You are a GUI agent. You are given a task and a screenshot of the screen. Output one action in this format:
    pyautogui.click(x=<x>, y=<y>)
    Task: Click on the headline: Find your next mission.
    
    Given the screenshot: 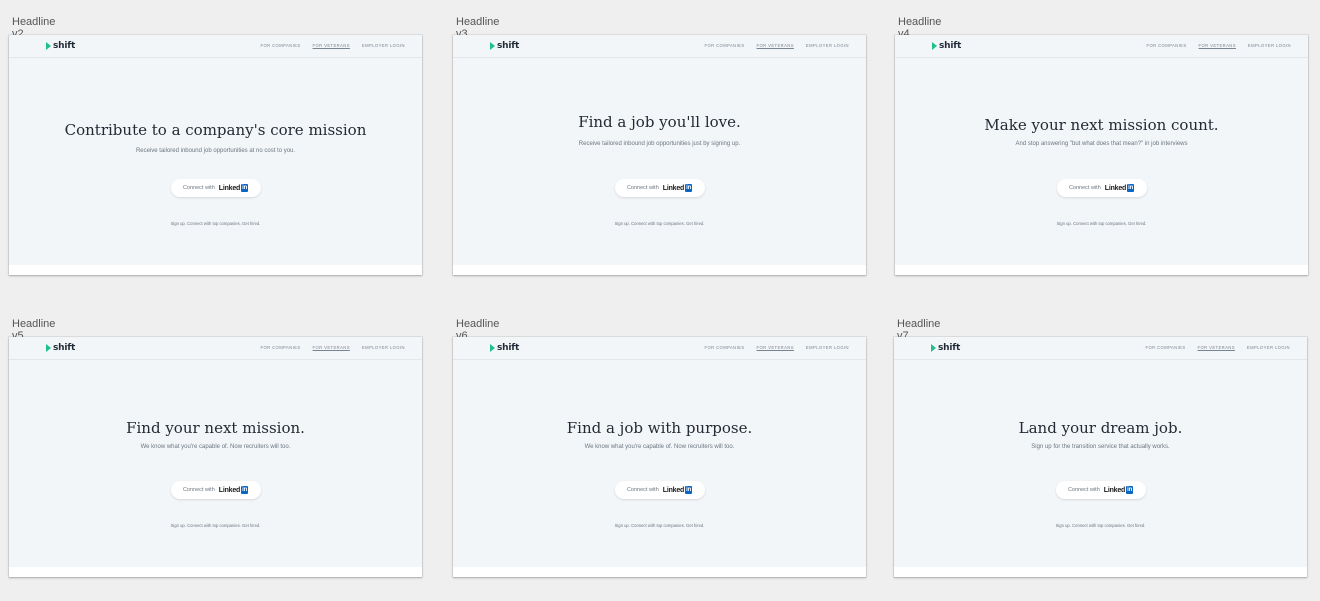 What is the action you would take?
    pyautogui.click(x=215, y=428)
    